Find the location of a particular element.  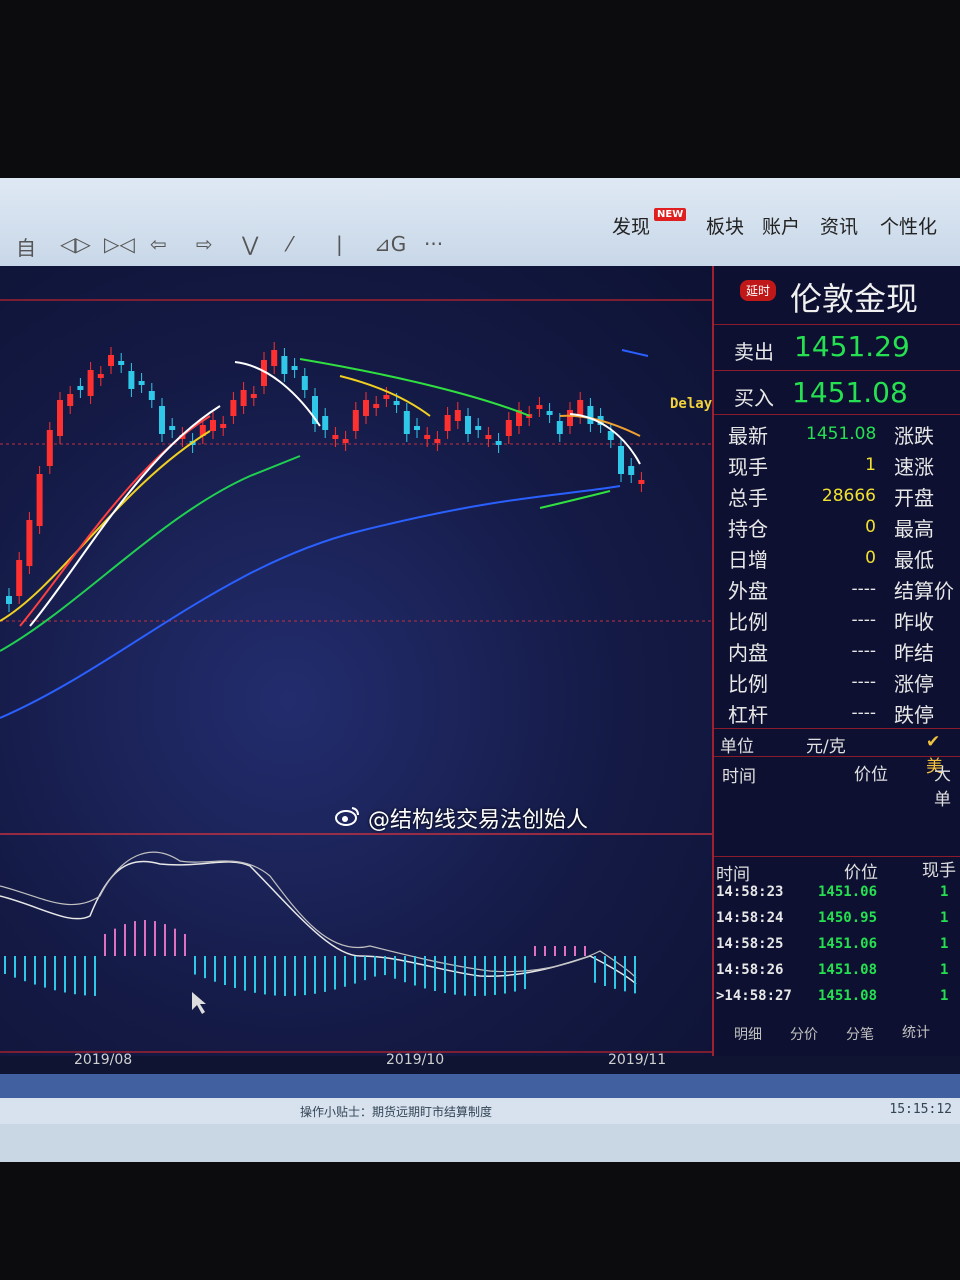

tab-detail: 明细 is located at coordinates (748, 1034).